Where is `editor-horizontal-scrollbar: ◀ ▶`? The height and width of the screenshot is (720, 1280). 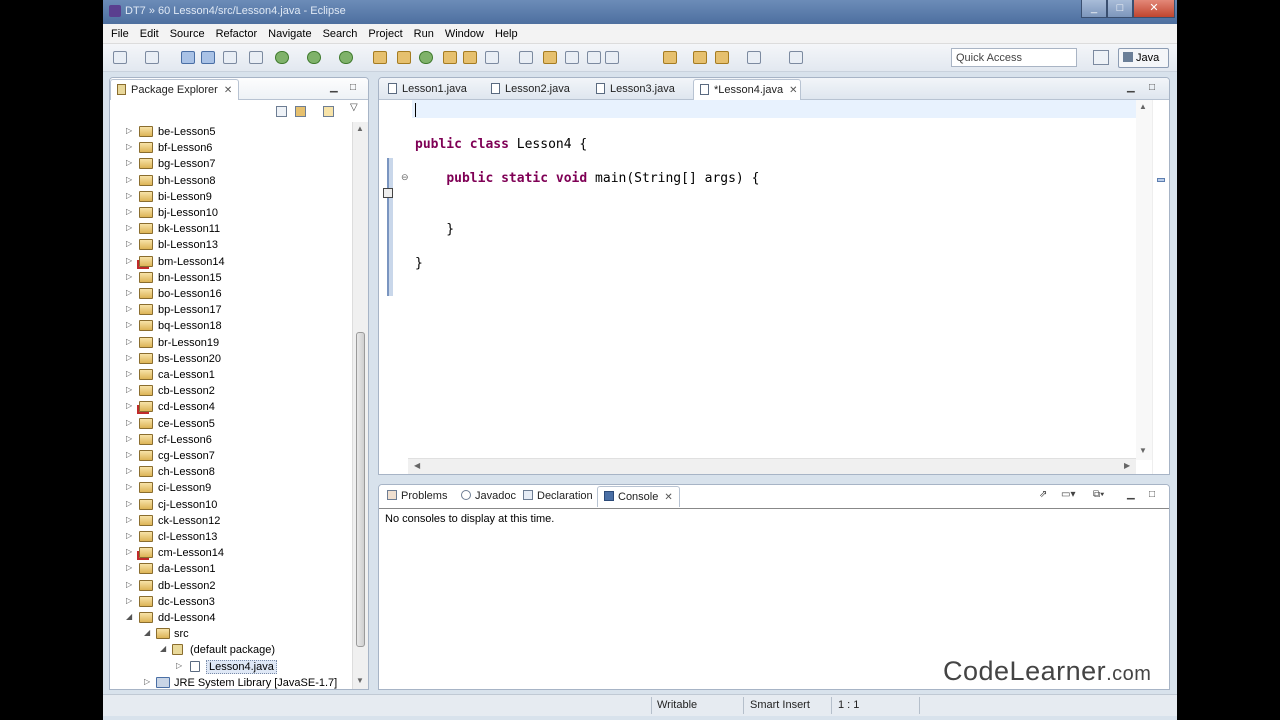
editor-horizontal-scrollbar: ◀ ▶ is located at coordinates (772, 466).